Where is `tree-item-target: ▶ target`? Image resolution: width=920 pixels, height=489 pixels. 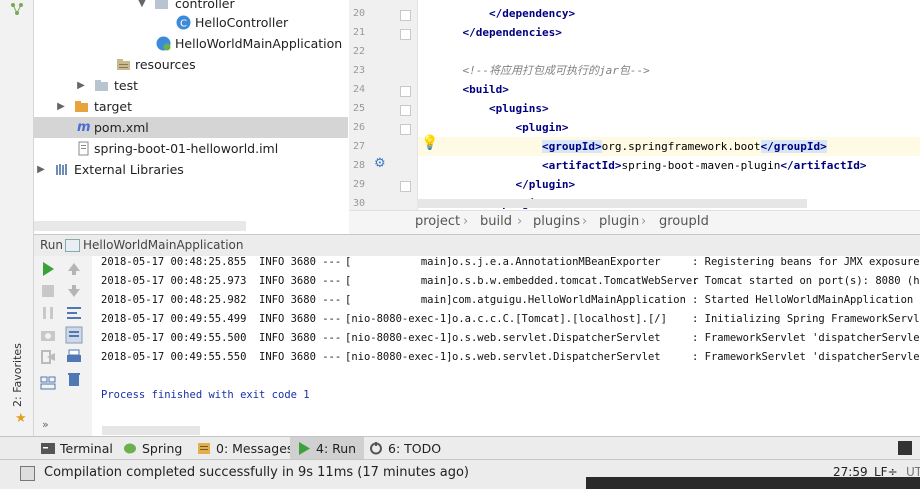 tree-item-target: ▶ target is located at coordinates (191, 106).